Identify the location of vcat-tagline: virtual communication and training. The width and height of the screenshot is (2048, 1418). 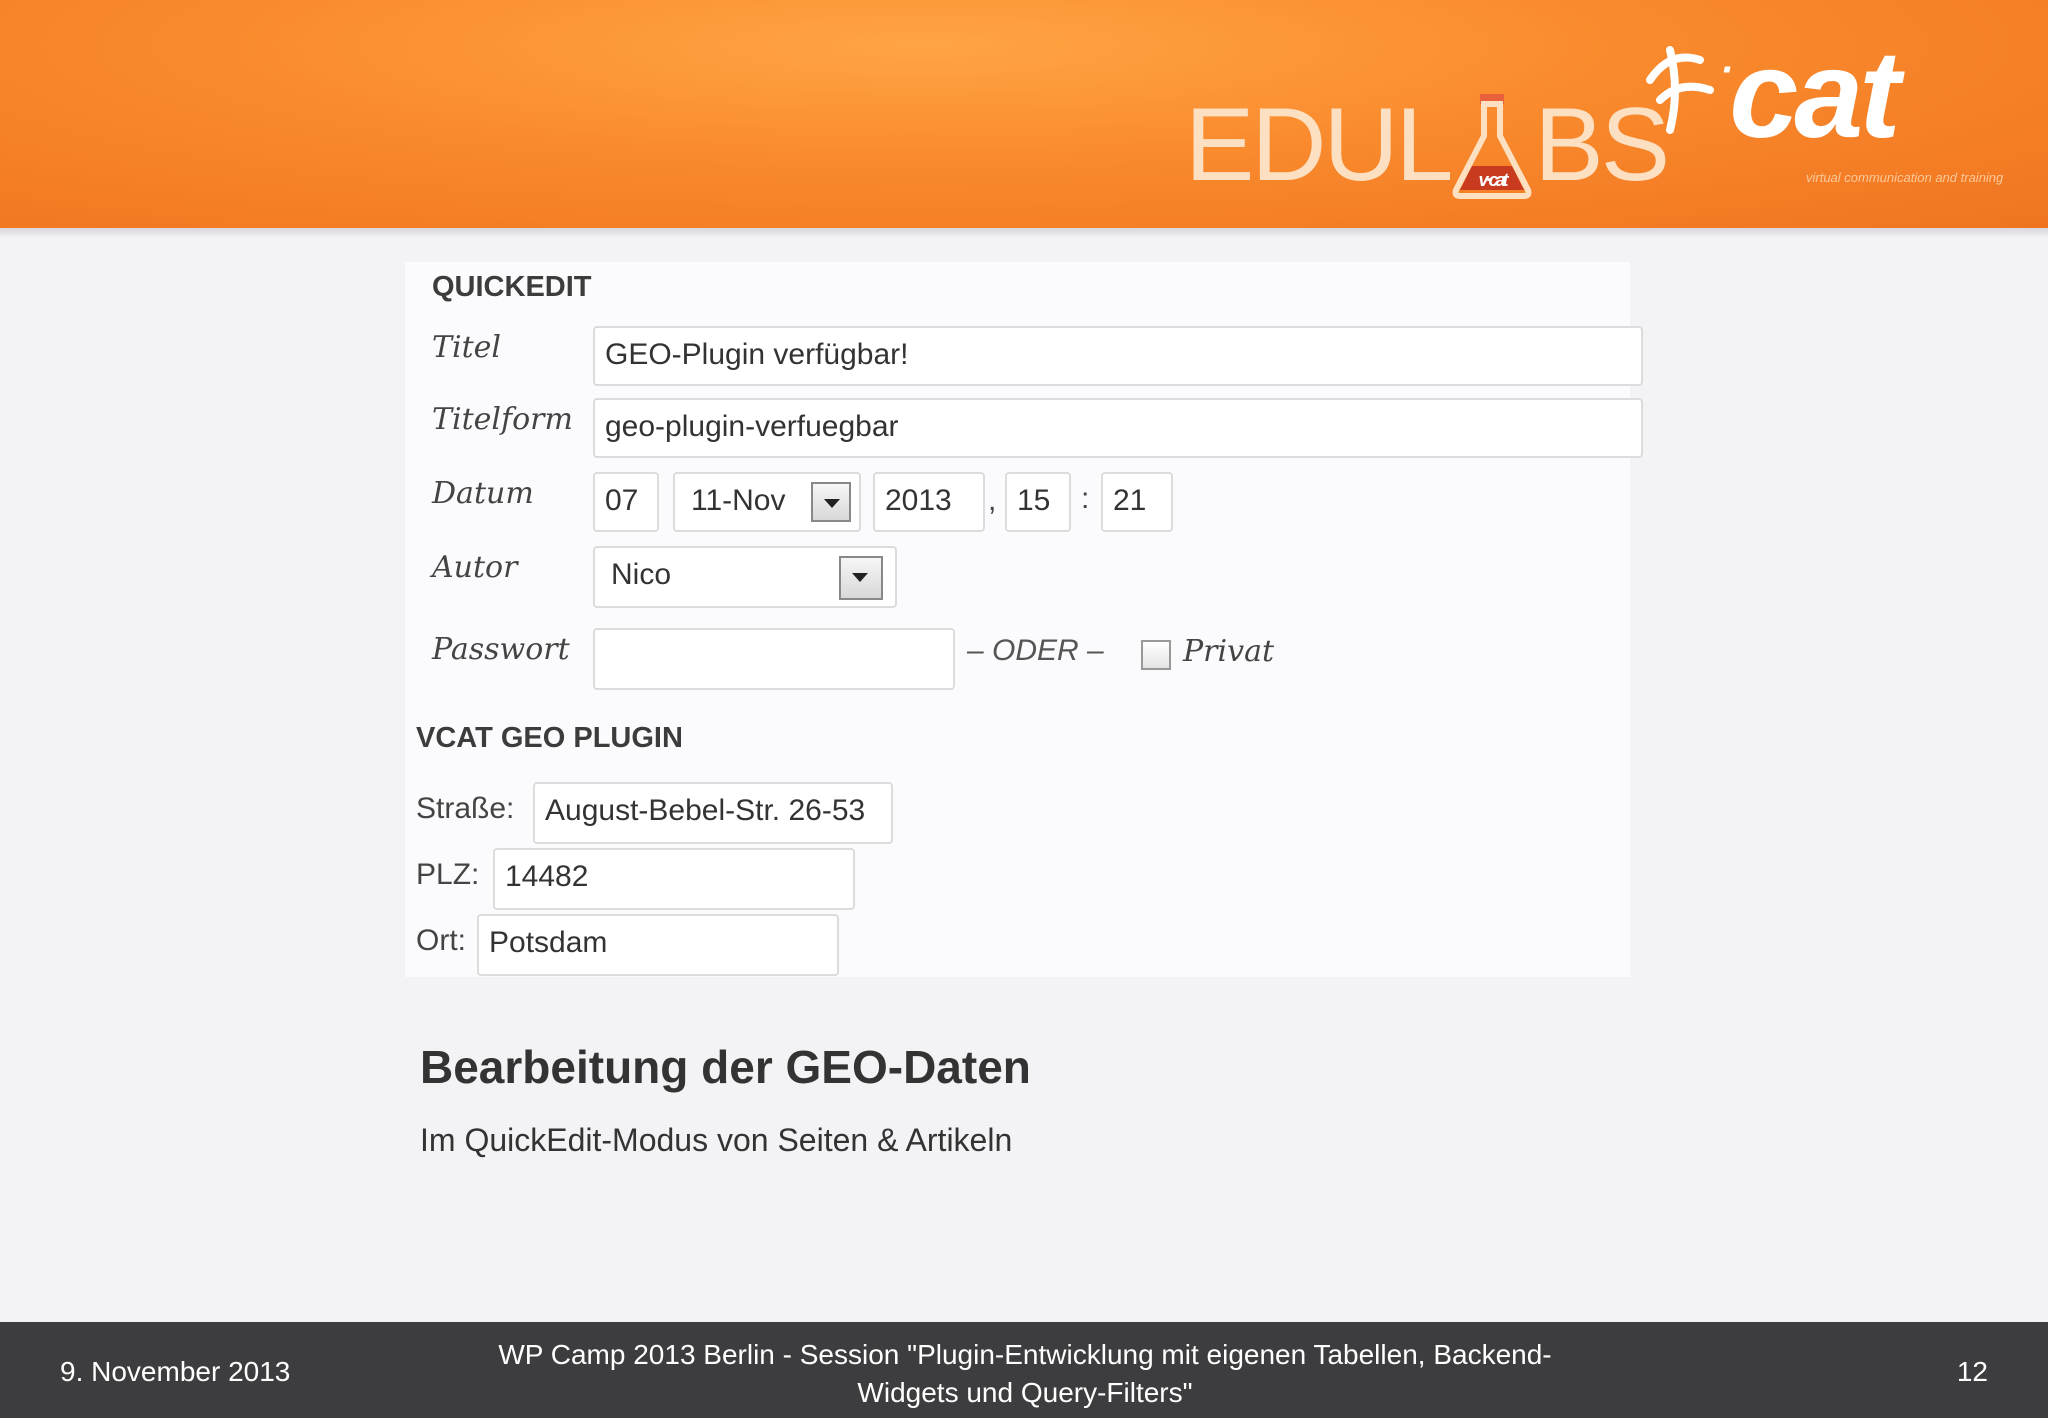
(1905, 177).